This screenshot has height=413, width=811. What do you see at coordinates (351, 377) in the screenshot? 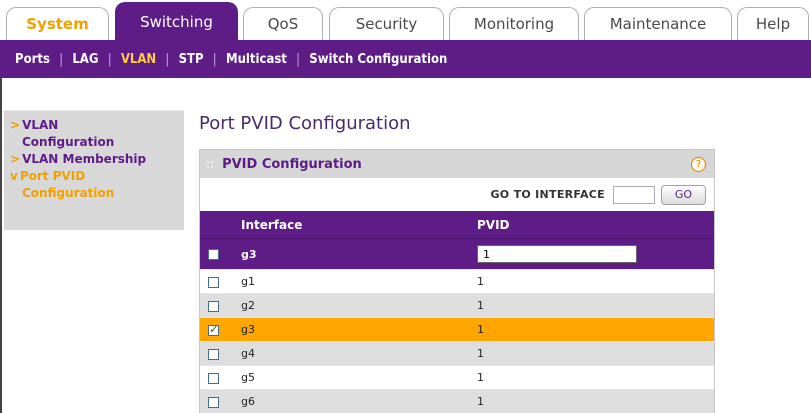
I see `row-interface: g5` at bounding box center [351, 377].